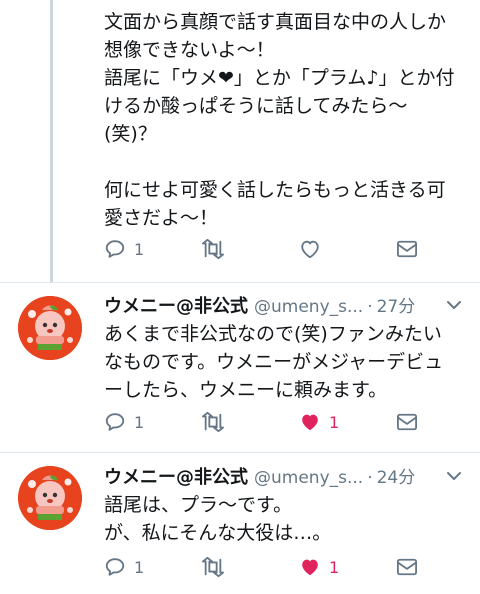 The height and width of the screenshot is (594, 480). What do you see at coordinates (51, 141) in the screenshot?
I see `thread-connector-line` at bounding box center [51, 141].